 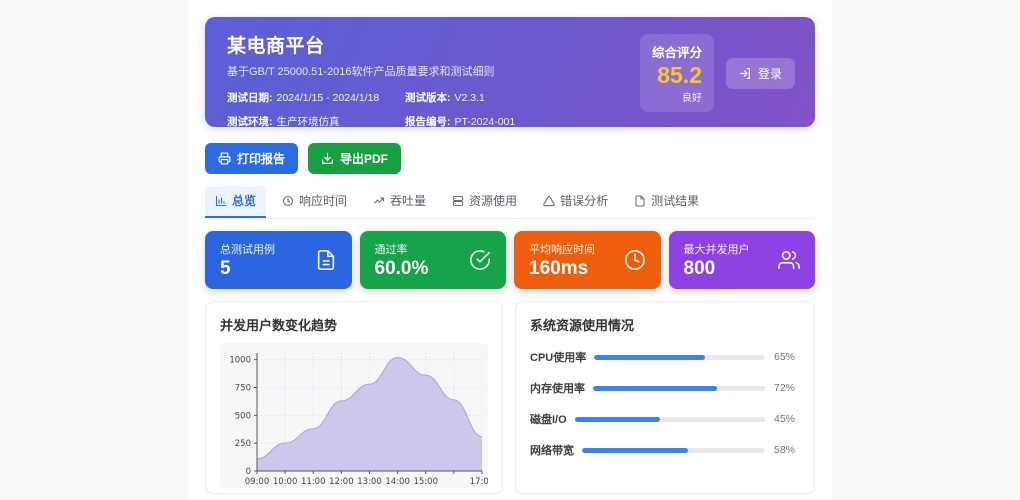 I want to click on meta-test-version: 测试版本: V2.3.1, so click(x=445, y=98).